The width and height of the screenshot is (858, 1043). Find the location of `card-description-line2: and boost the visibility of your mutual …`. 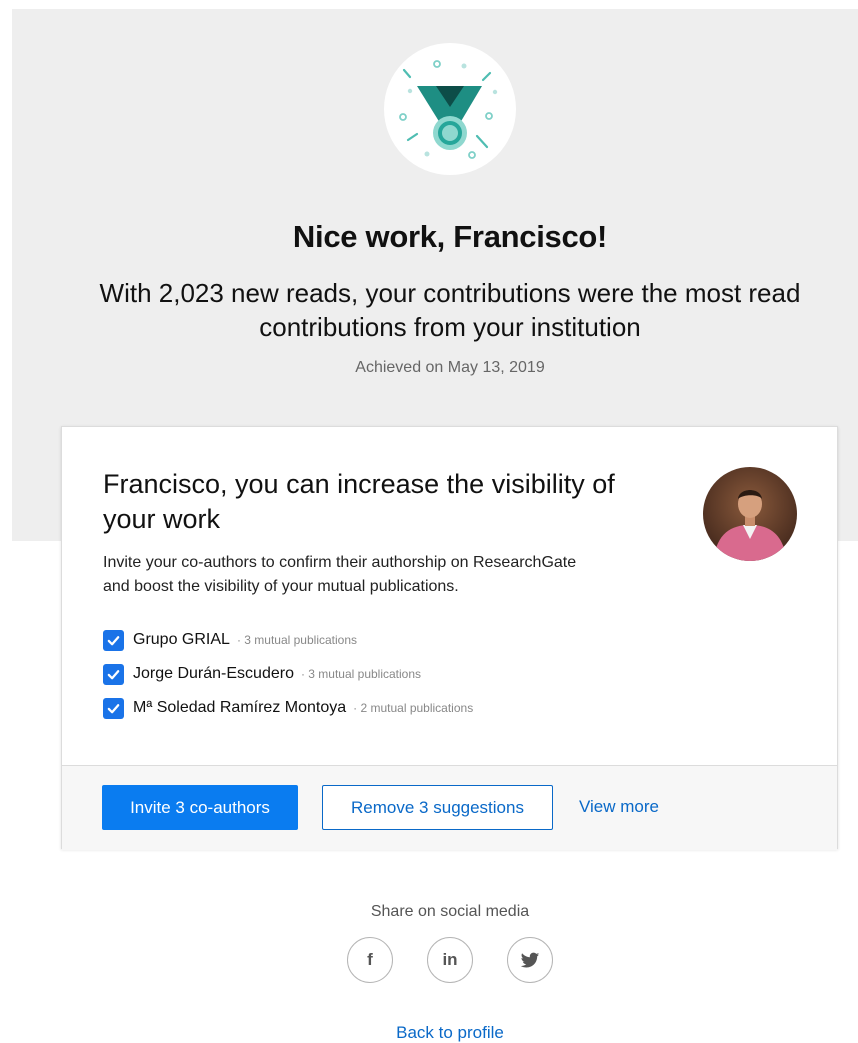

card-description-line2: and boost the visibility of your mutual … is located at coordinates (281, 586).